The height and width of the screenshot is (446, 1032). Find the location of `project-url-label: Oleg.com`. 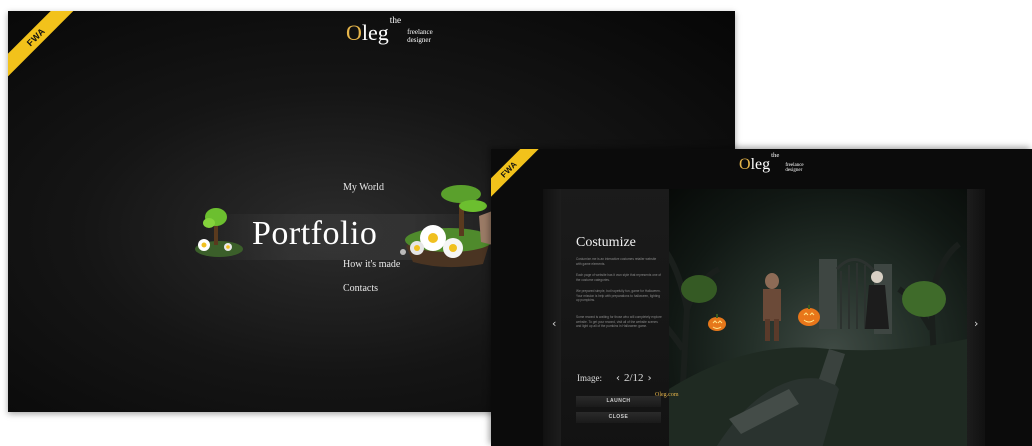

project-url-label: Oleg.com is located at coordinates (667, 395).